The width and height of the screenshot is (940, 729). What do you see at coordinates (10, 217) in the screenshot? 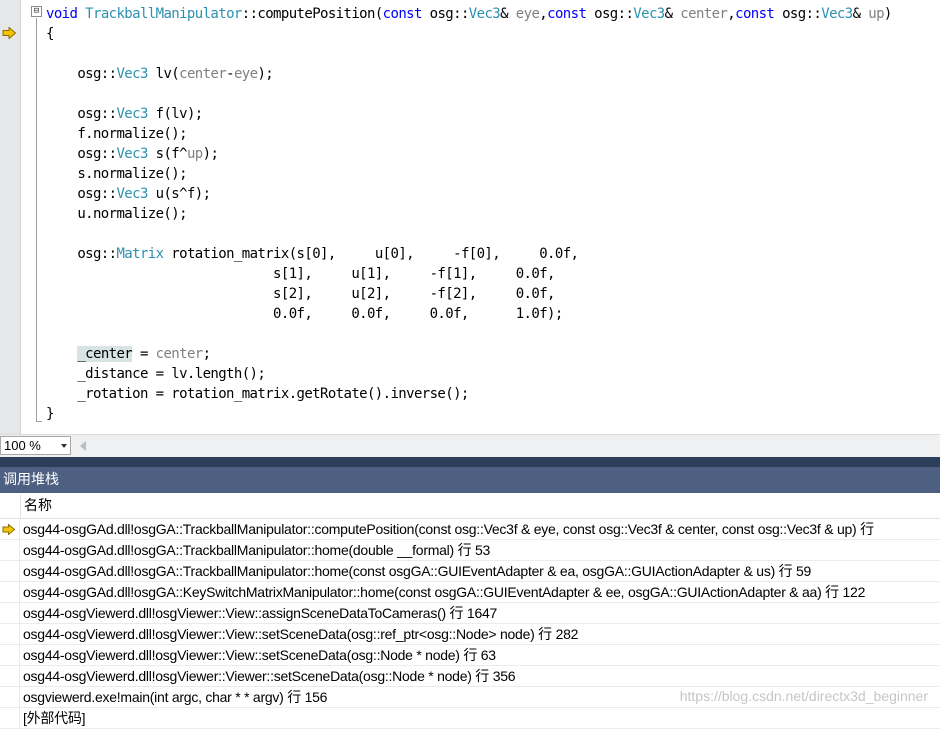
I see `breakpoint-gutter` at bounding box center [10, 217].